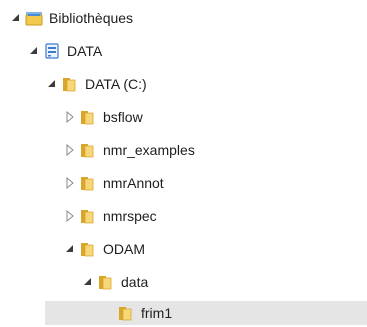 The width and height of the screenshot is (367, 327). Describe the element at coordinates (130, 216) in the screenshot. I see `tree-item-label: nmrspec` at that location.